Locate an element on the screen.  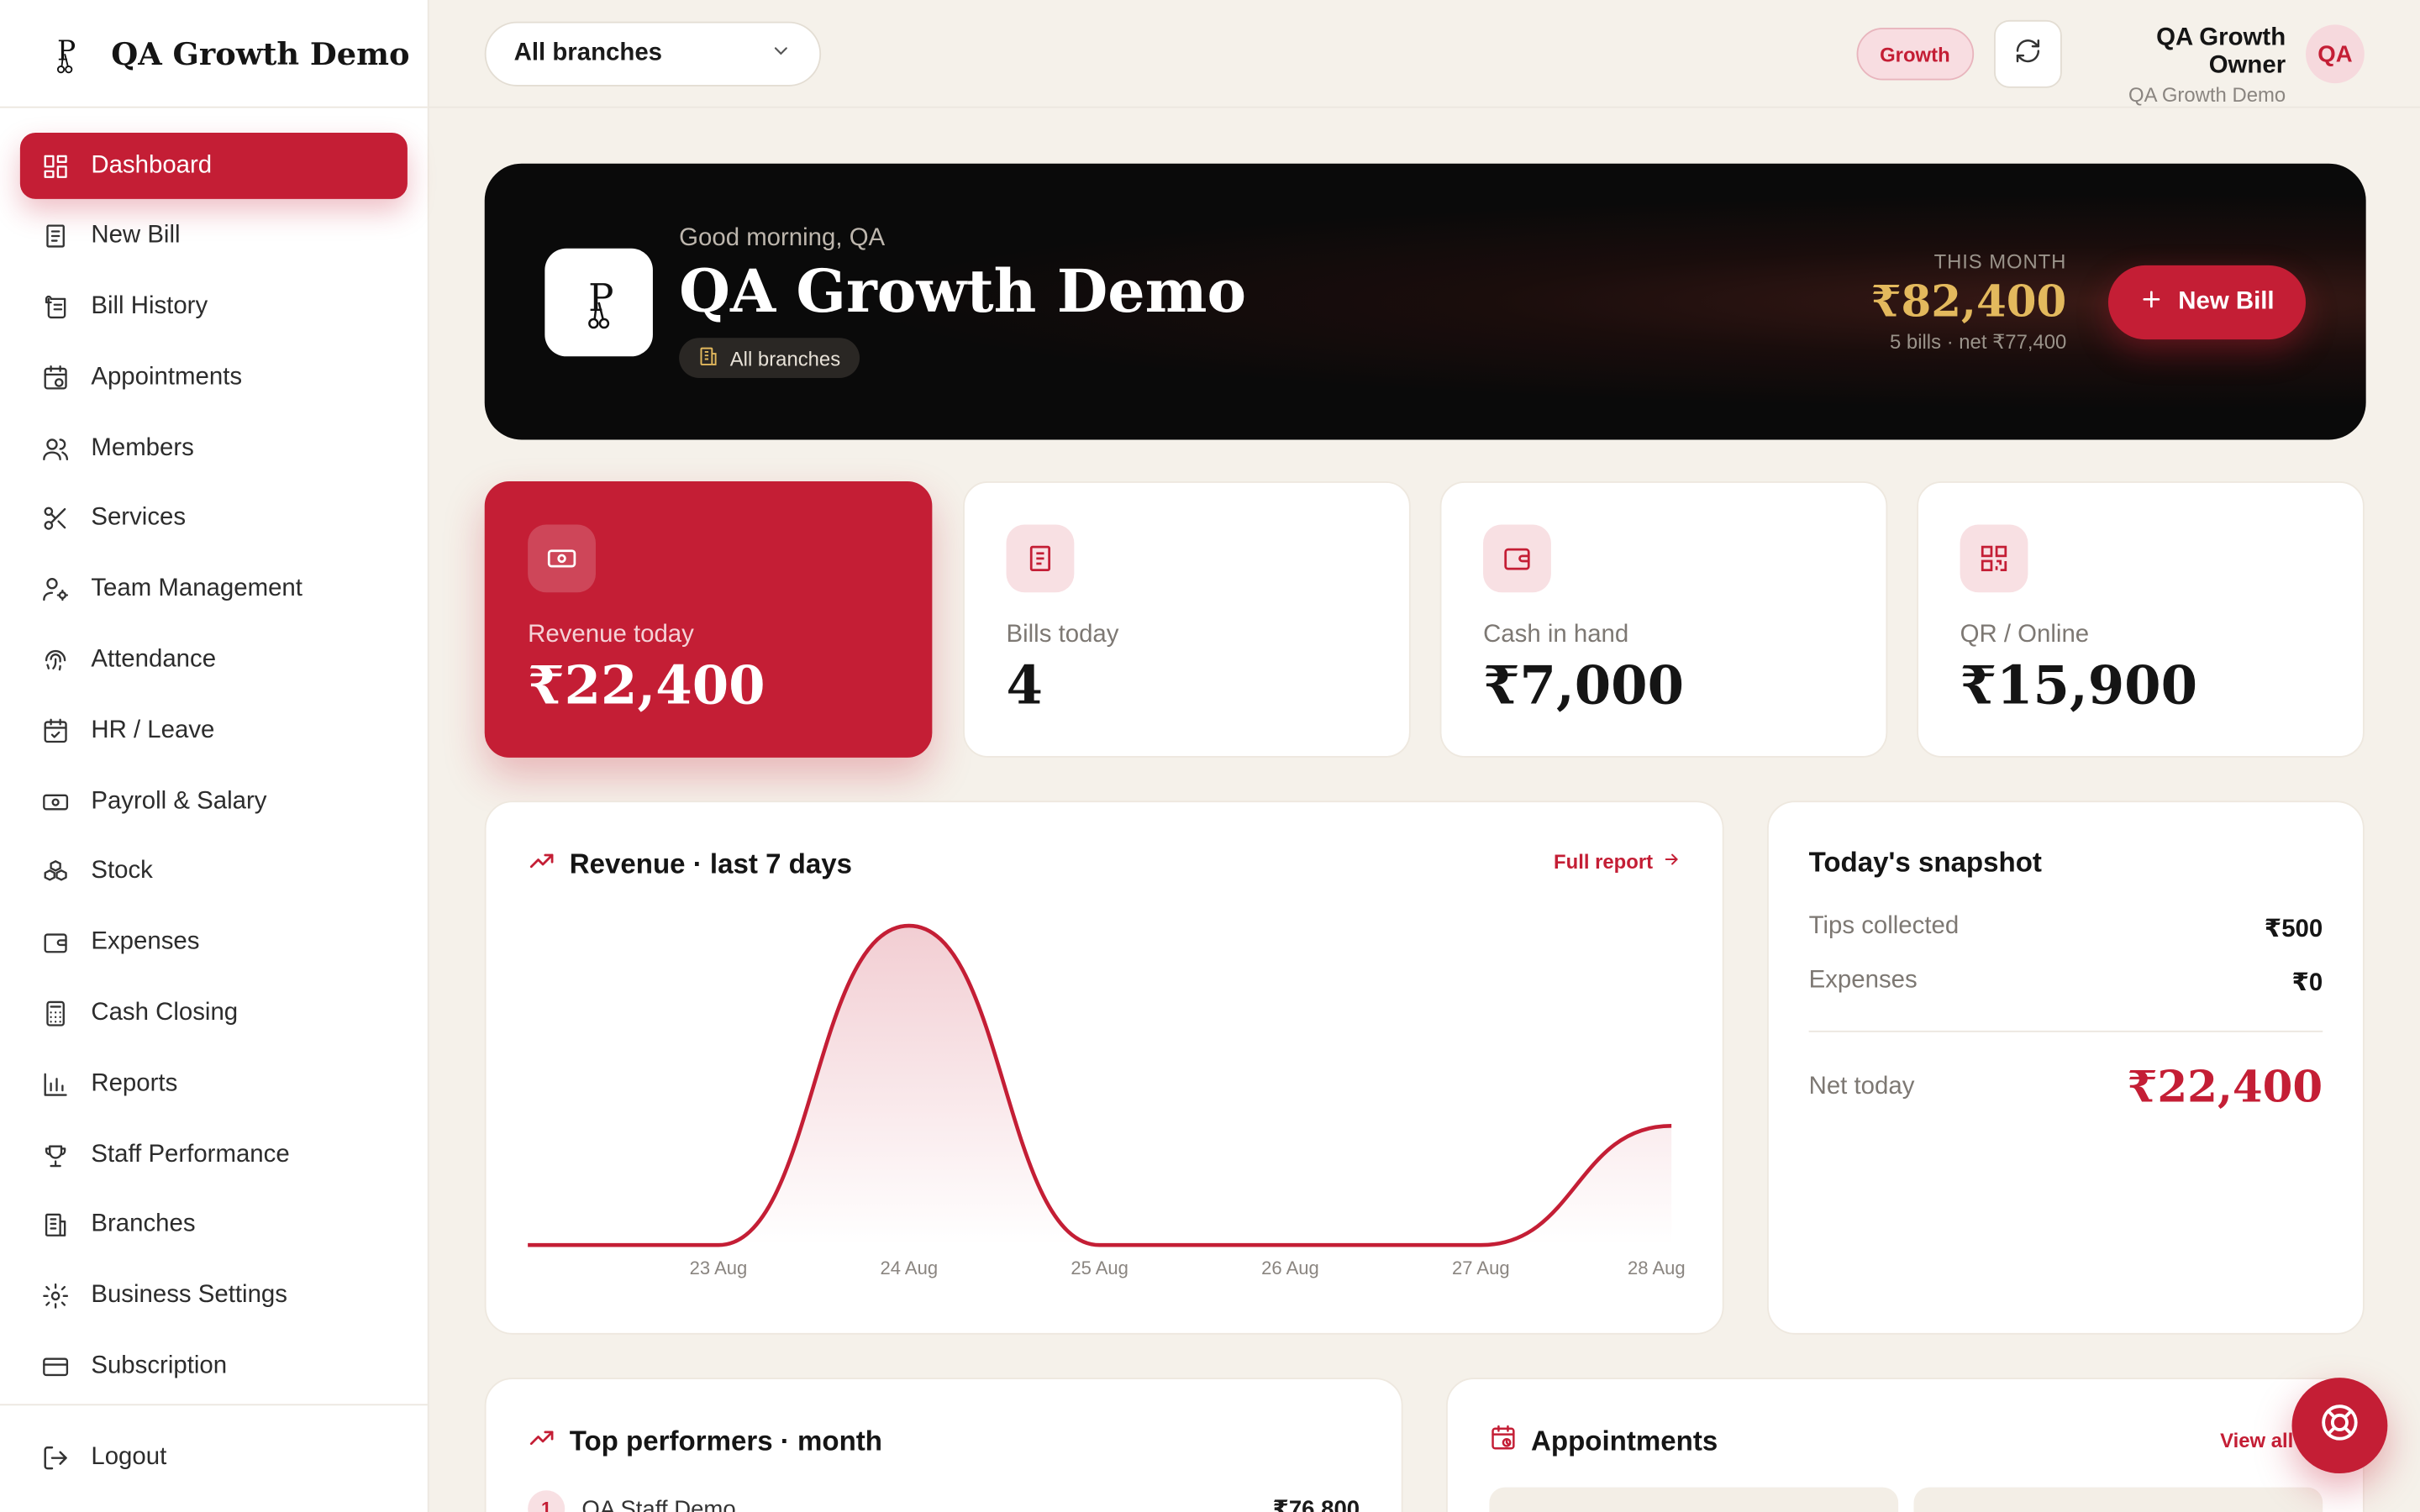
branch-chip: All branches is located at coordinates (769, 358).